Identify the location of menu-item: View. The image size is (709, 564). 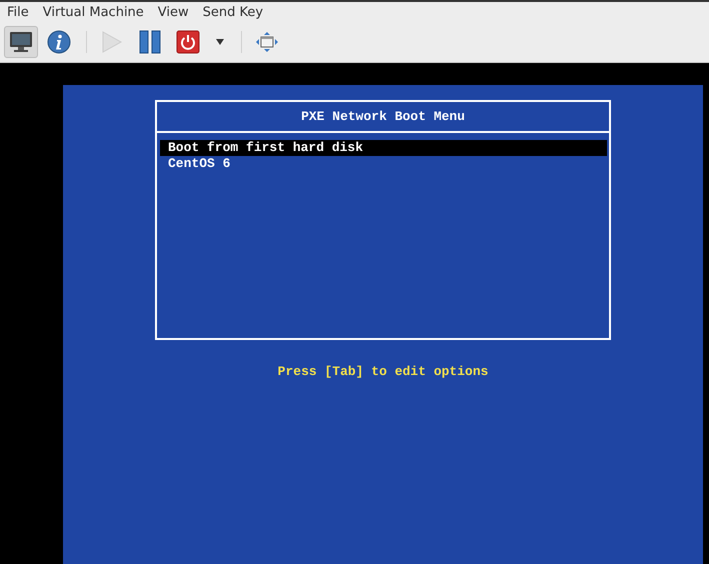
(173, 12).